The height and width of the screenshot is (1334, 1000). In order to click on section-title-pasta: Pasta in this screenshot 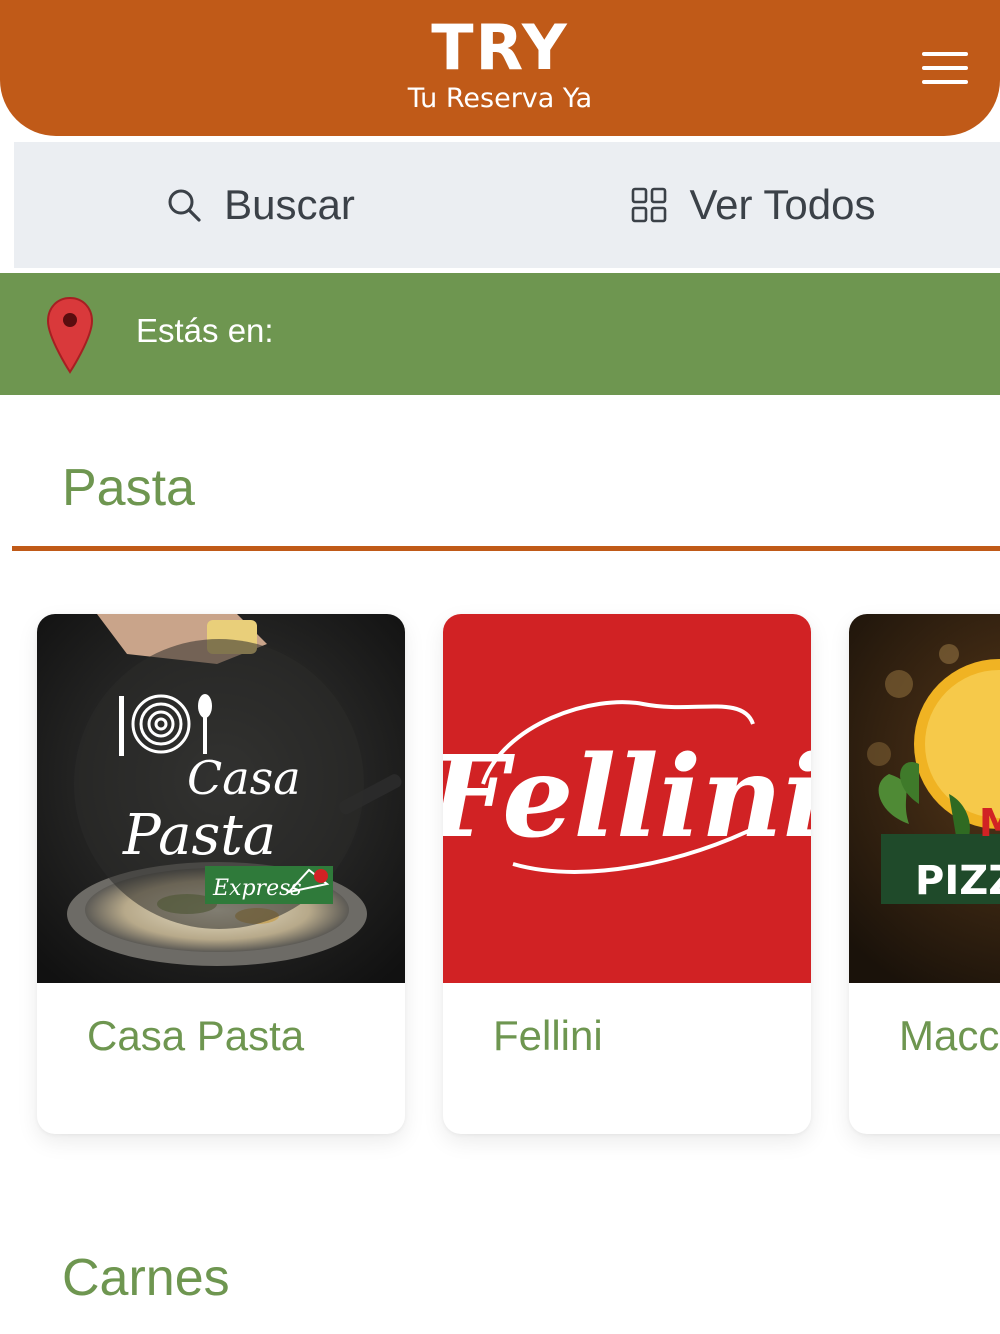, I will do `click(128, 488)`.